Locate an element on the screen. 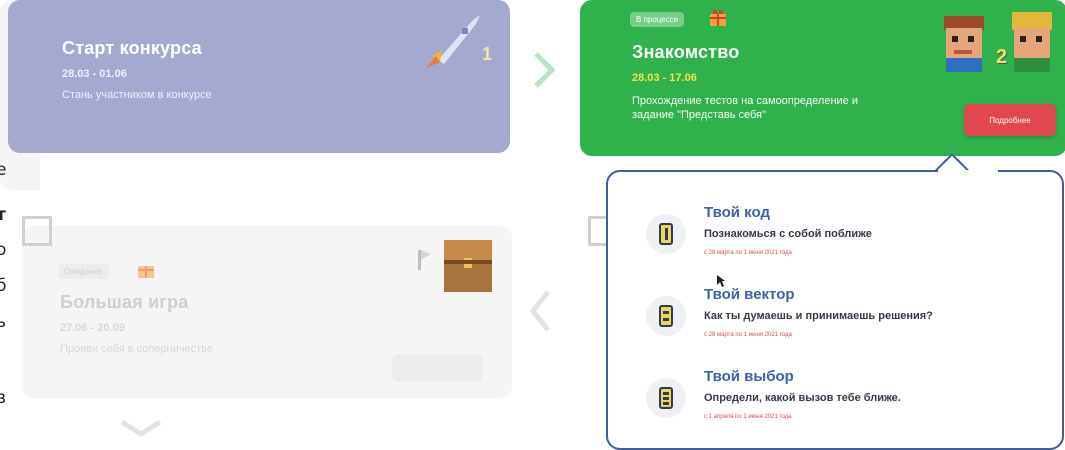  stage-dates: 28.03 - 17.06 is located at coordinates (664, 78).